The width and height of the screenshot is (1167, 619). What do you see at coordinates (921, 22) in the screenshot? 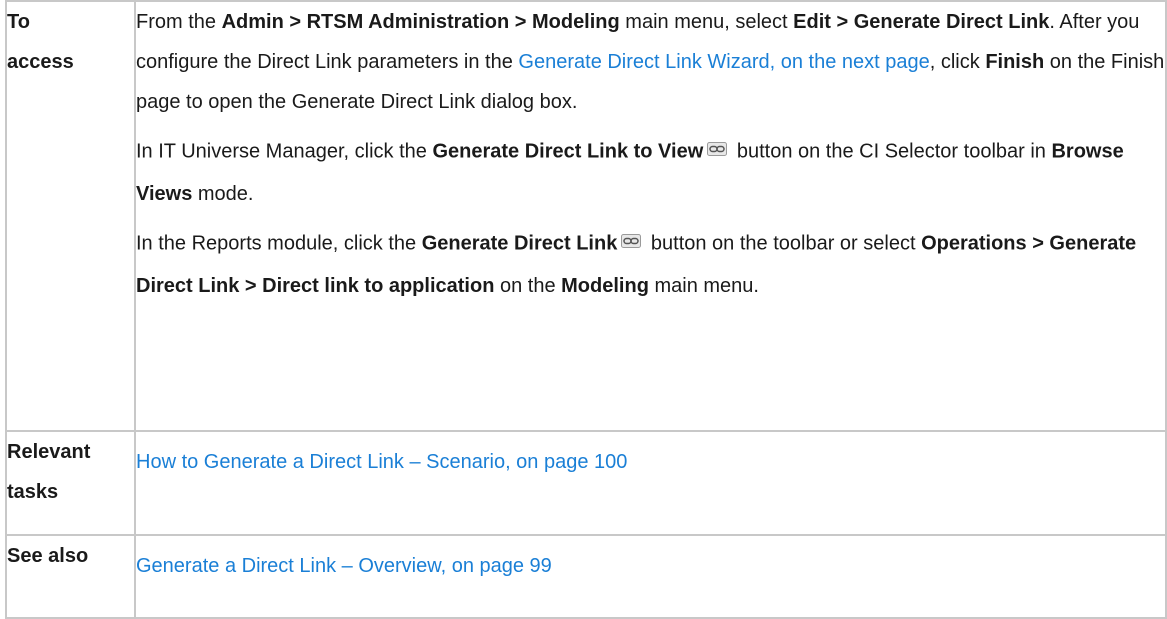
I see `menu-path-generate-direct-link: Edit > Generate Direct Link` at bounding box center [921, 22].